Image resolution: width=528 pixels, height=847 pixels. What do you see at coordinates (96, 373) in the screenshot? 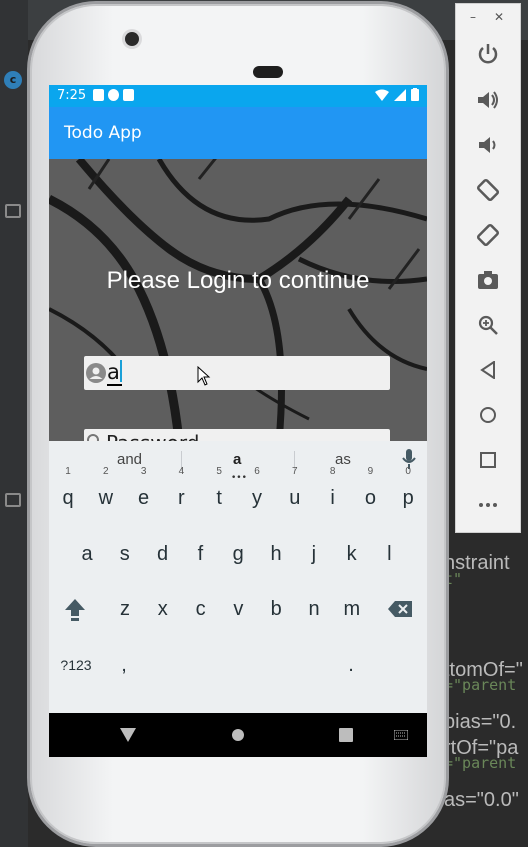
I see `account-circle-icon` at bounding box center [96, 373].